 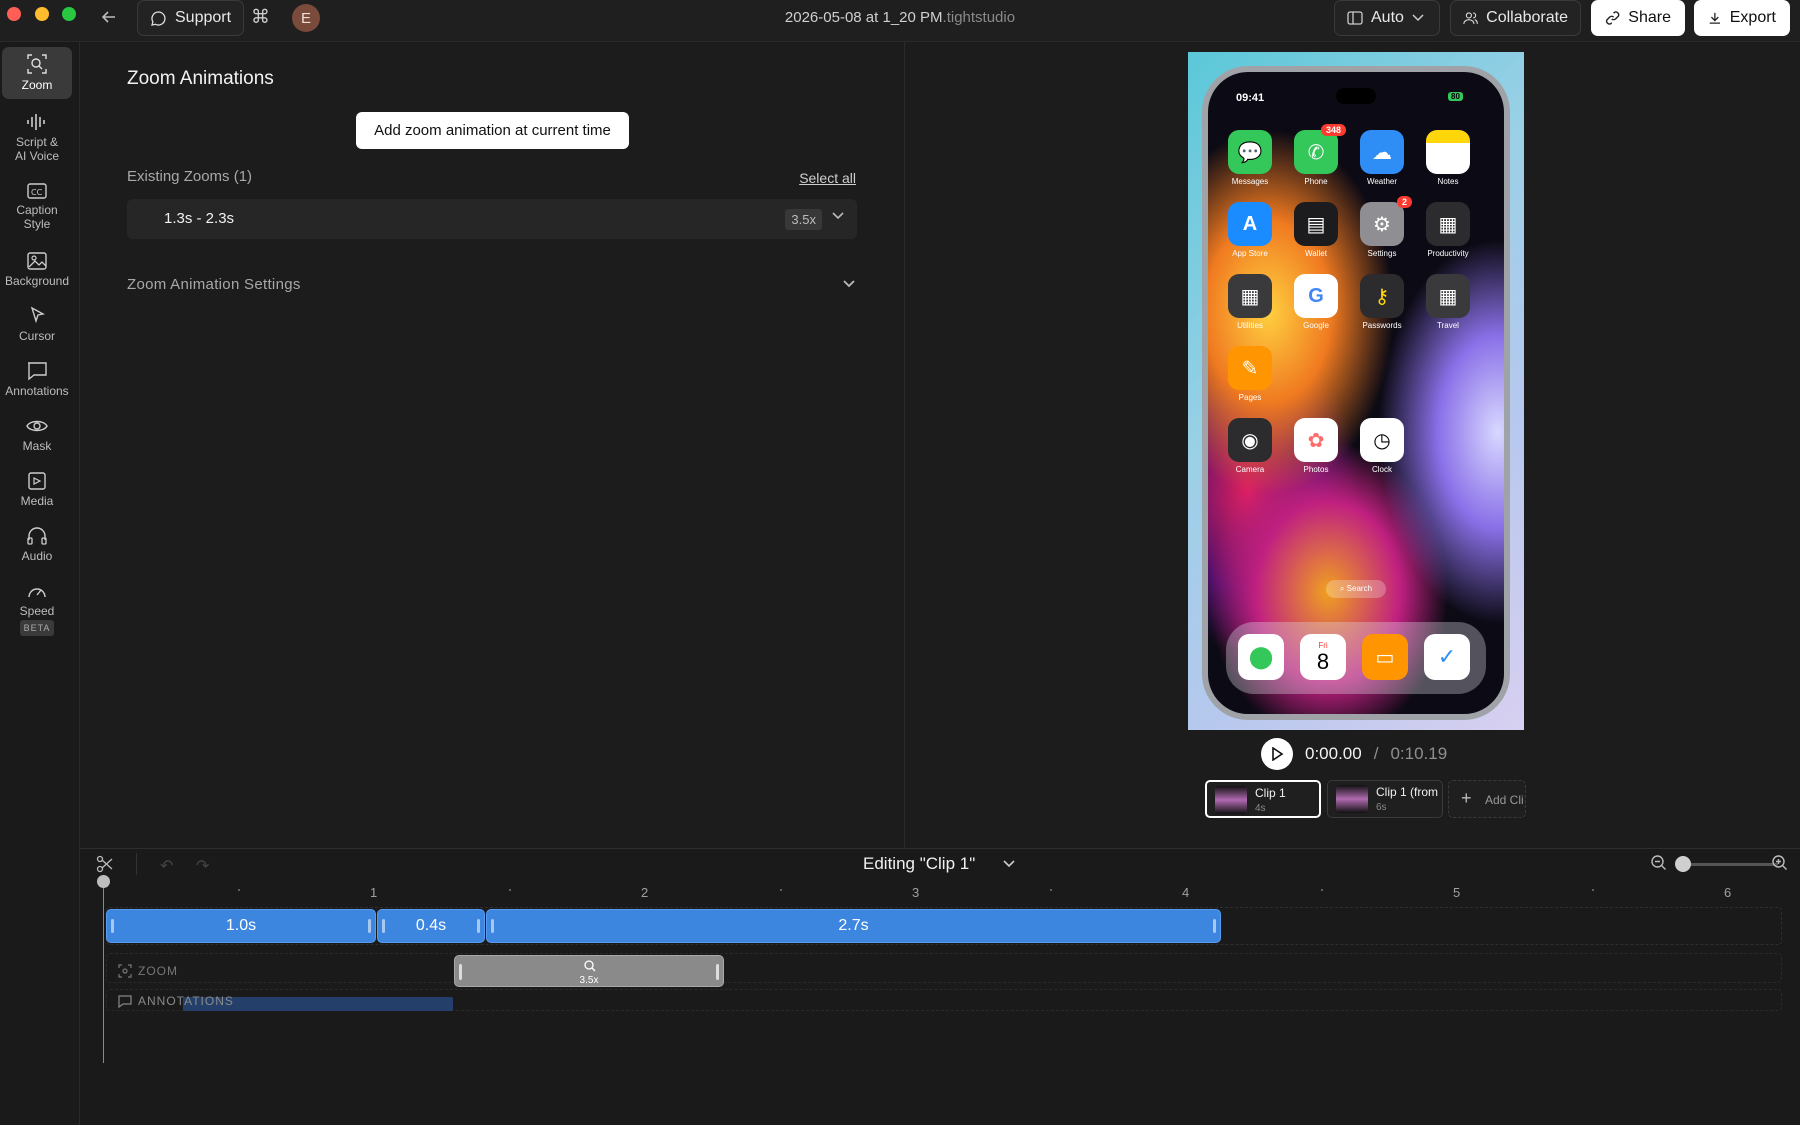 I want to click on sidebar-item-caption-style: CC Caption Style, so click(x=37, y=206).